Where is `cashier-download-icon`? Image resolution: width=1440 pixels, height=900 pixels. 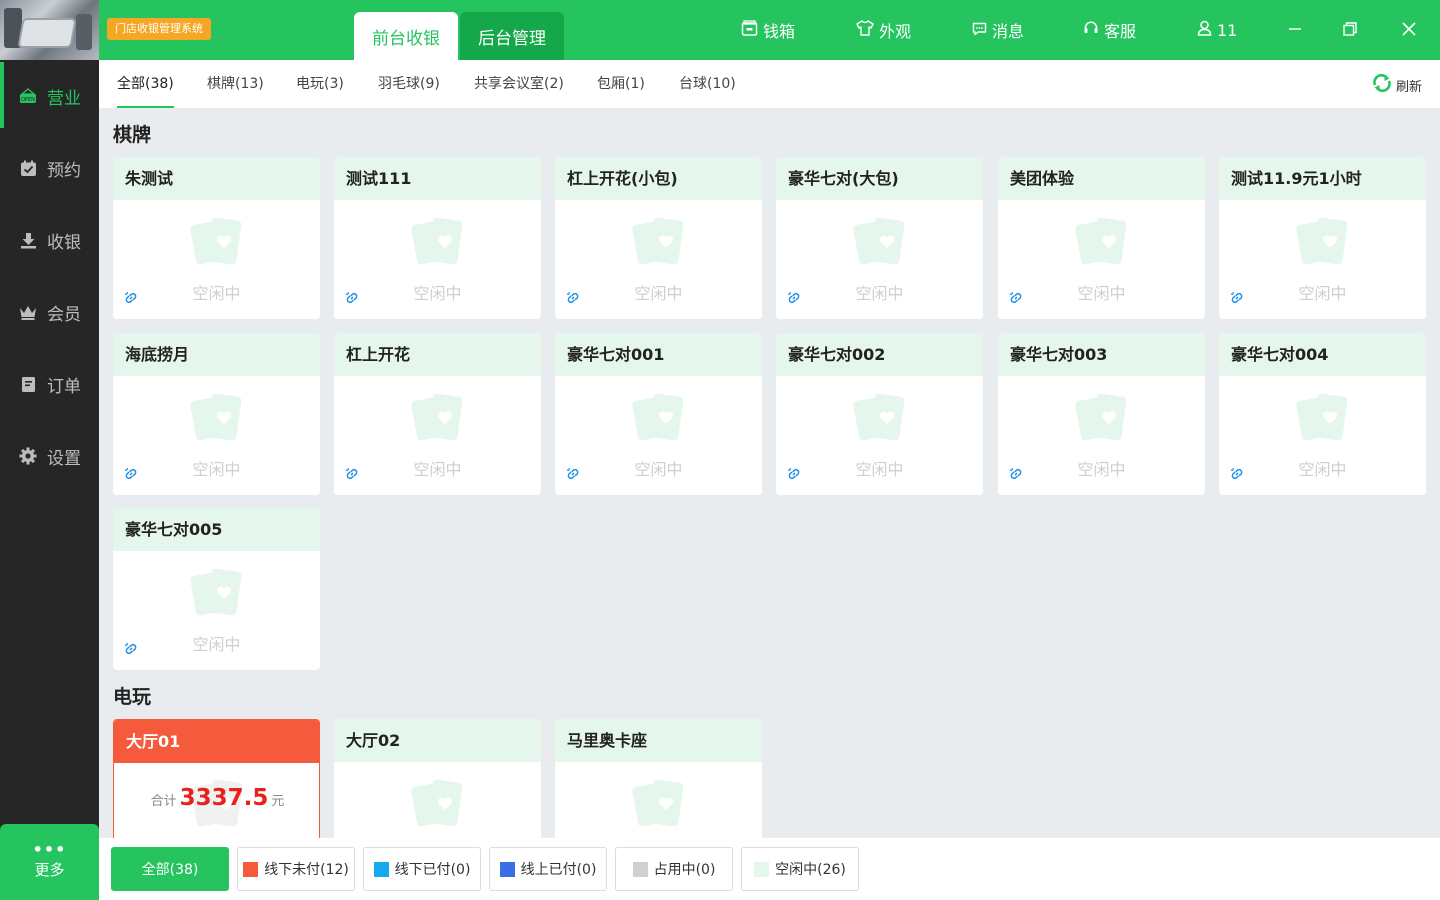
cashier-download-icon is located at coordinates (28, 240).